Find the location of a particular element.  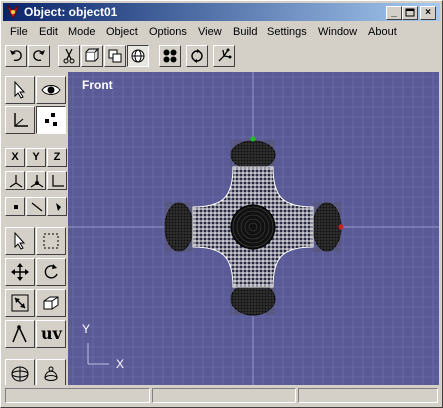

menu-build: Build is located at coordinates (245, 32).